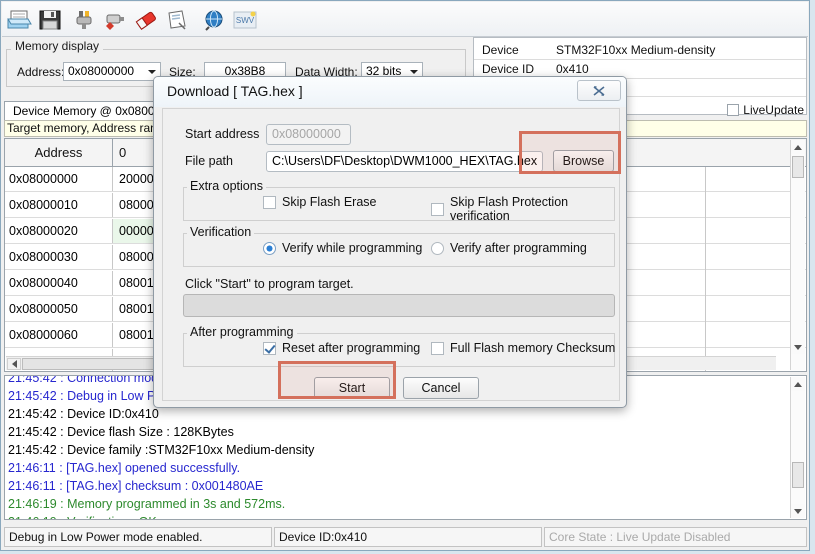  What do you see at coordinates (675, 537) in the screenshot?
I see `status-right: Core State : Live Update Disabled` at bounding box center [675, 537].